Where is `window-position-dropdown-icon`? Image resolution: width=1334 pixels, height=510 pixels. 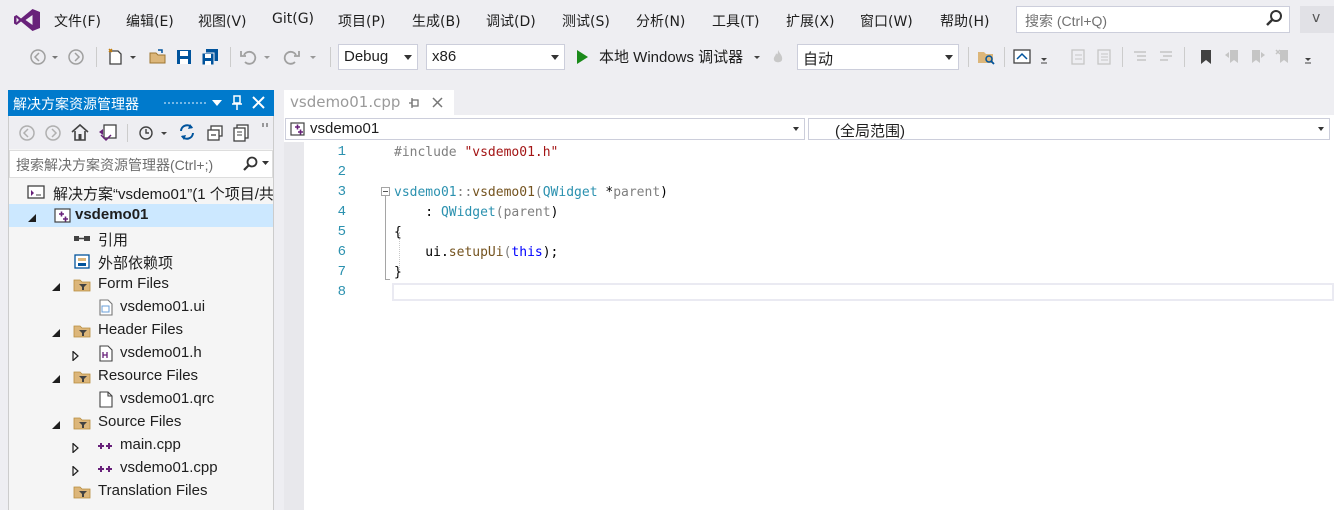
window-position-dropdown-icon is located at coordinates (217, 103).